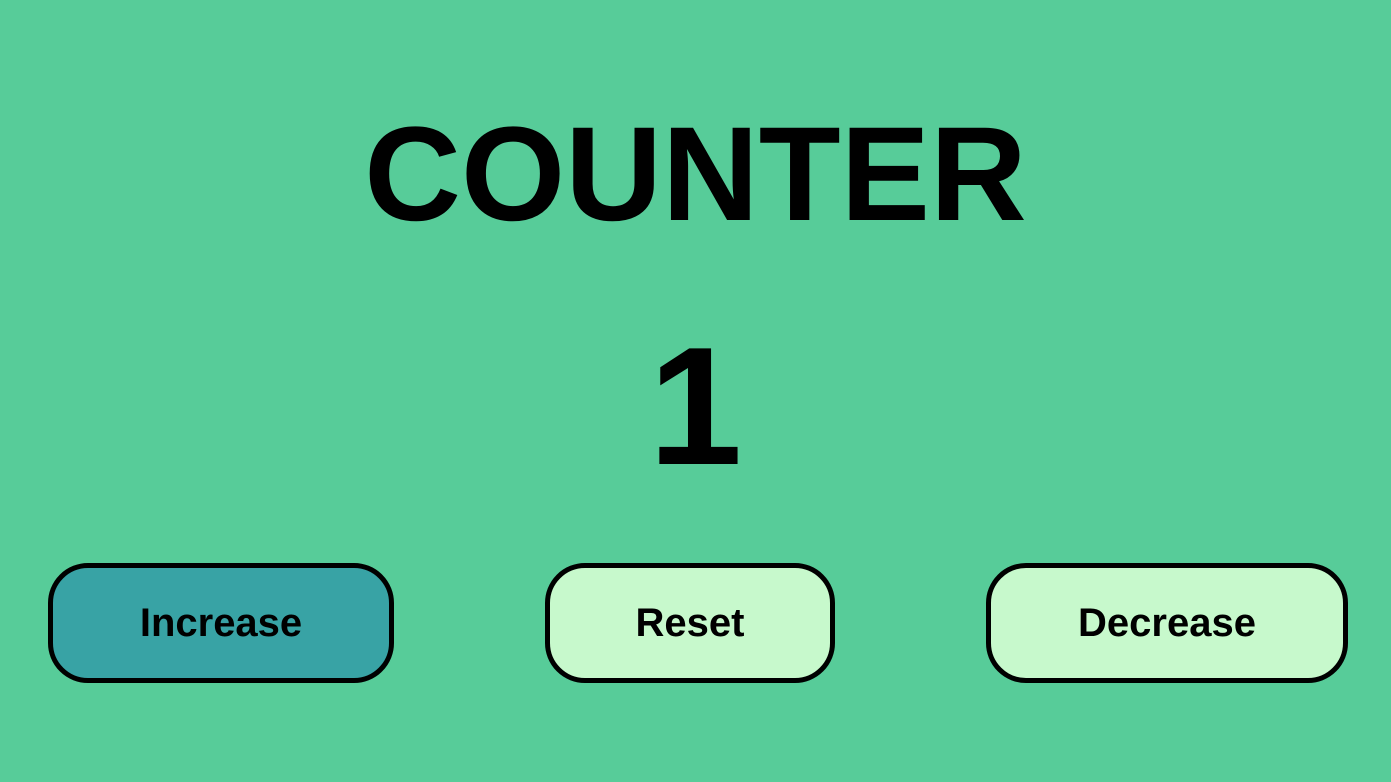  What do you see at coordinates (695, 174) in the screenshot?
I see `page-title: COUNTER` at bounding box center [695, 174].